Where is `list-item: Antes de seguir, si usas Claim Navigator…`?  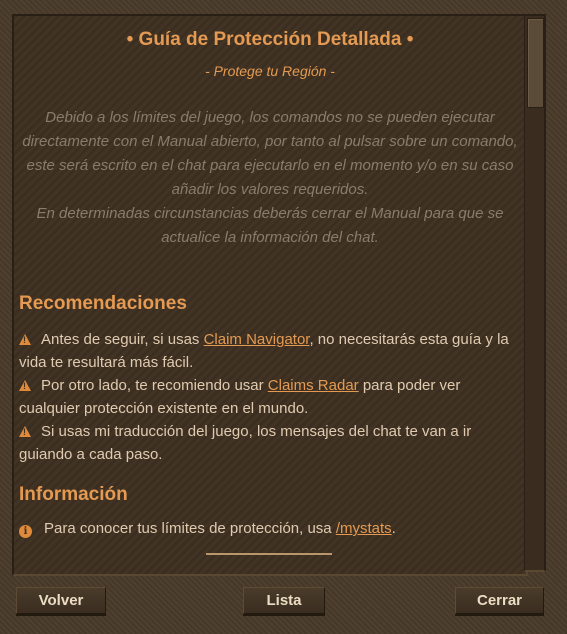 list-item: Antes de seguir, si usas Claim Navigator… is located at coordinates (269, 351).